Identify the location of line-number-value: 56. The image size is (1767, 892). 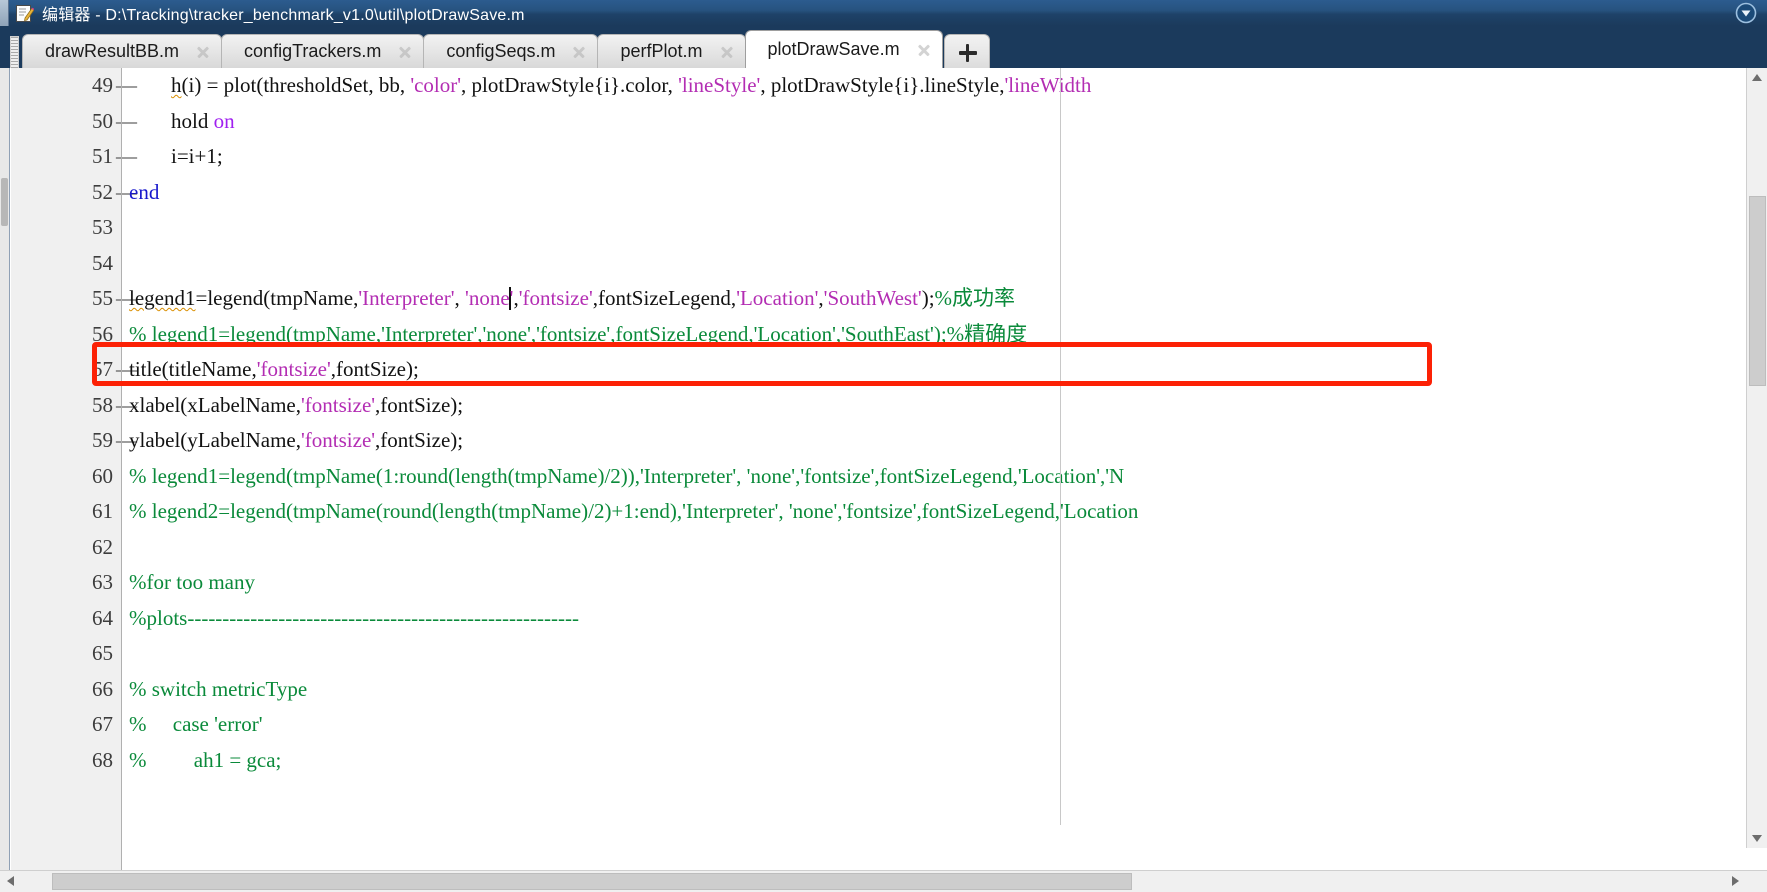
(102, 333).